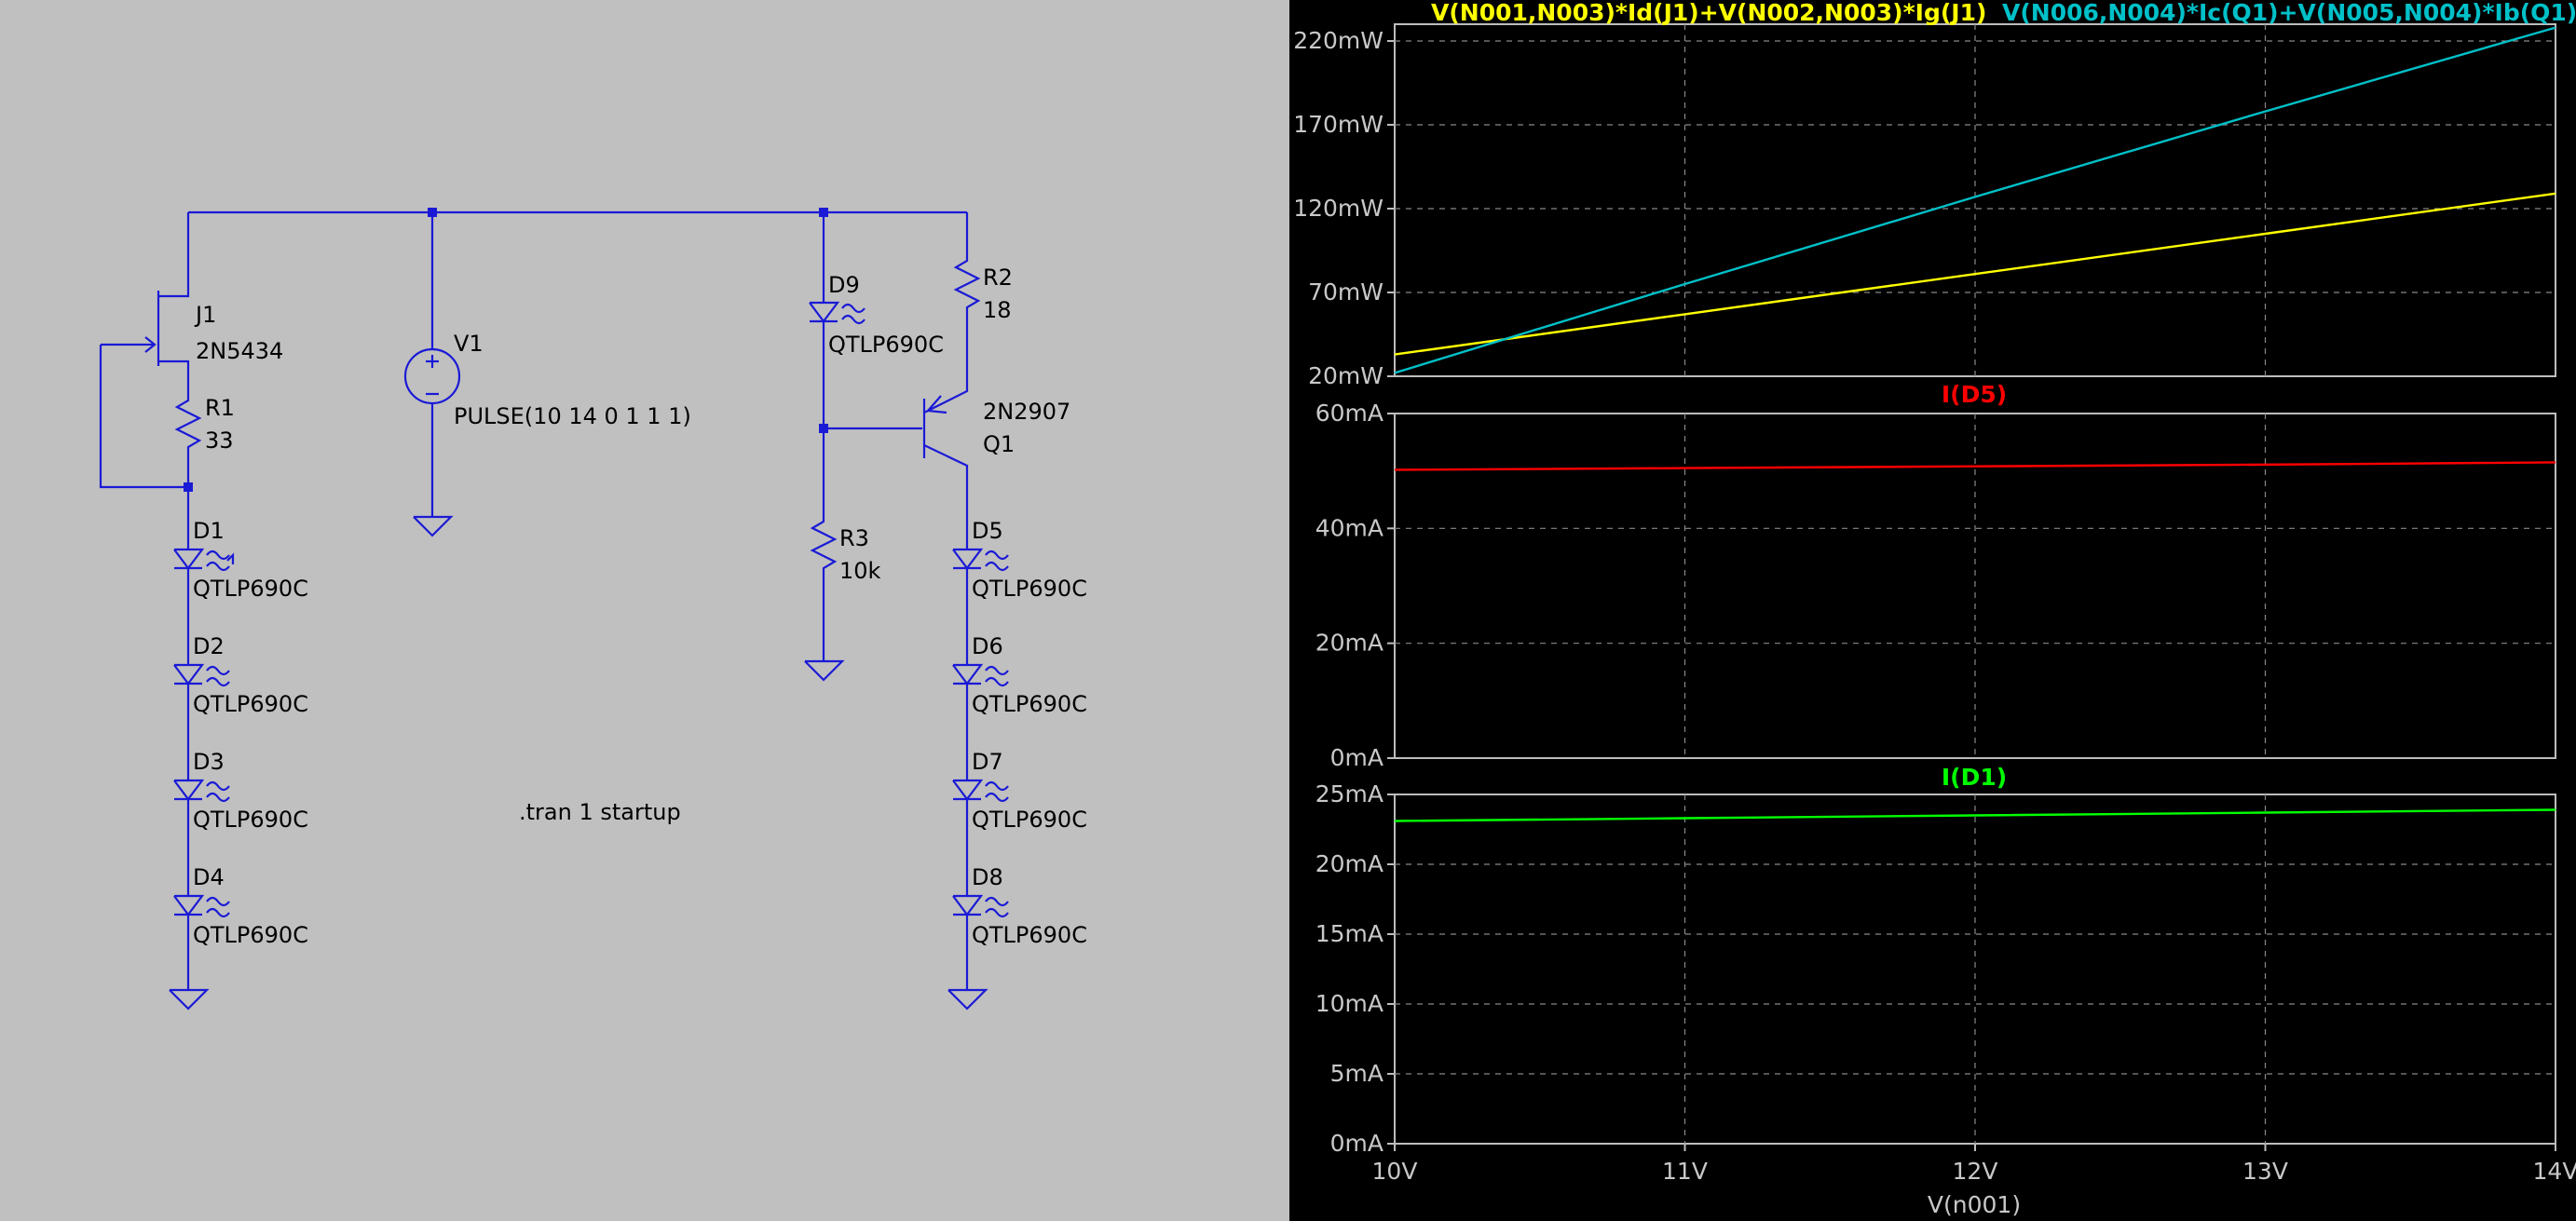 The image size is (2576, 1221). Describe the element at coordinates (860, 571) in the screenshot. I see `r3-value-label: 10k` at that location.